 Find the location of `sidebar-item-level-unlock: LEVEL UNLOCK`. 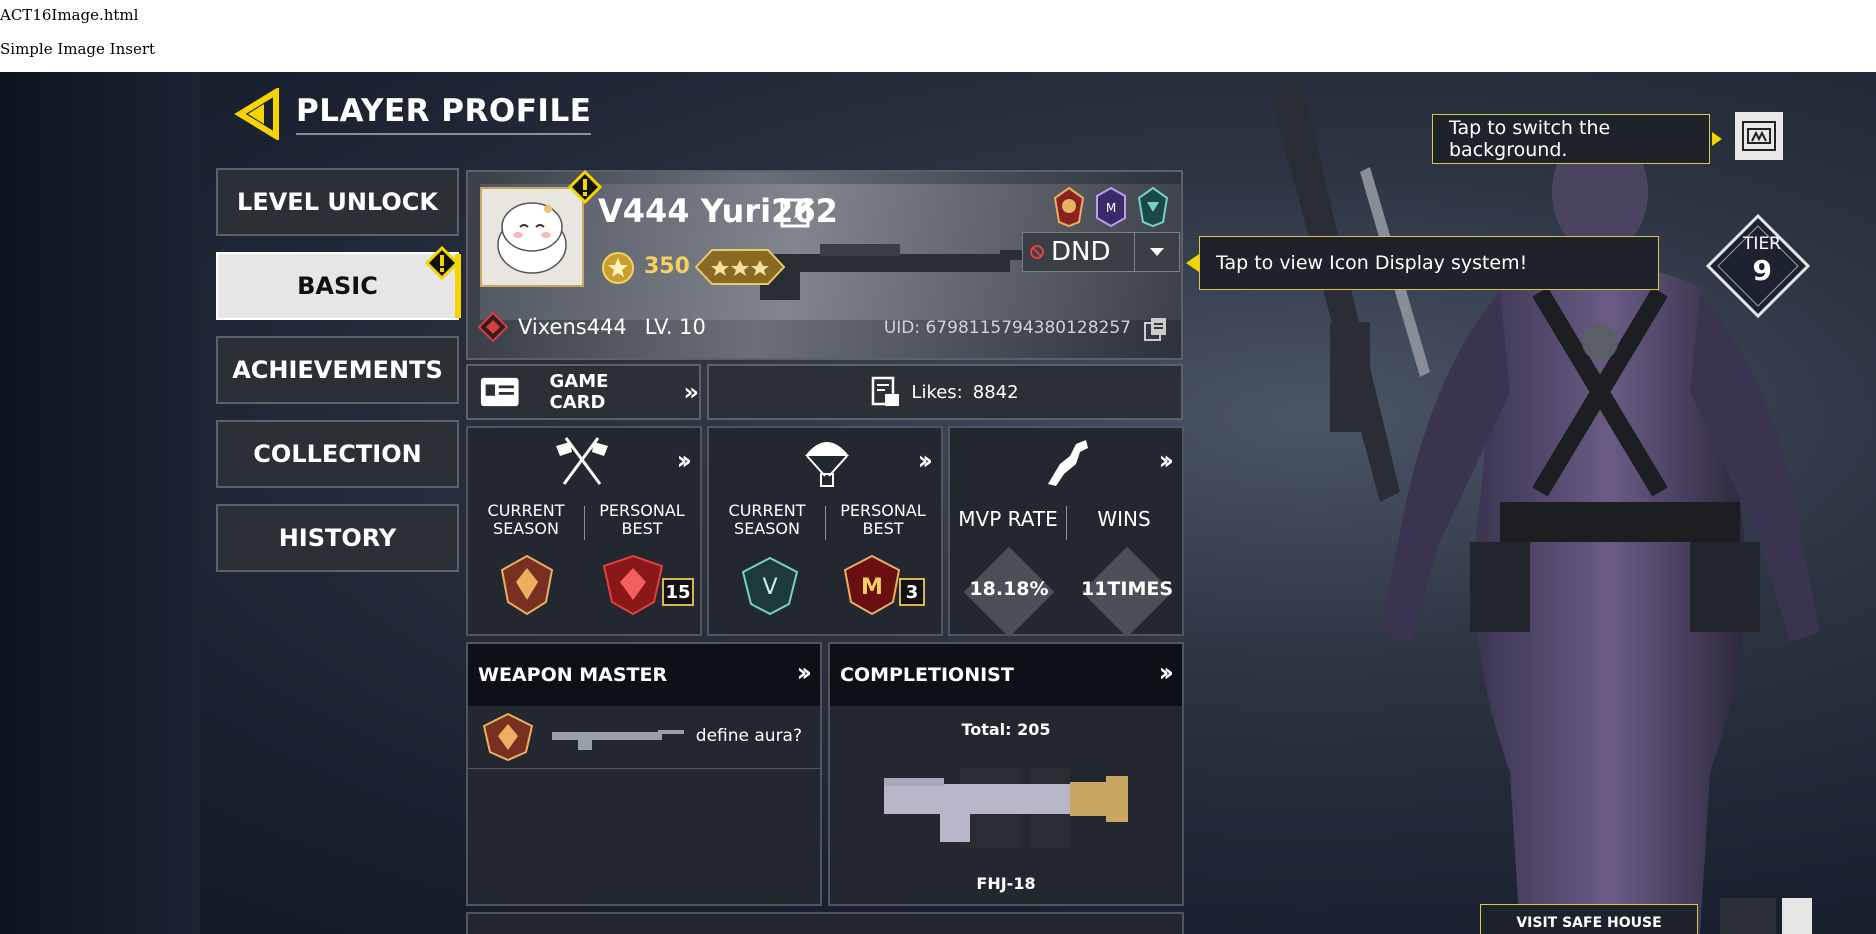

sidebar-item-level-unlock: LEVEL UNLOCK is located at coordinates (337, 202).